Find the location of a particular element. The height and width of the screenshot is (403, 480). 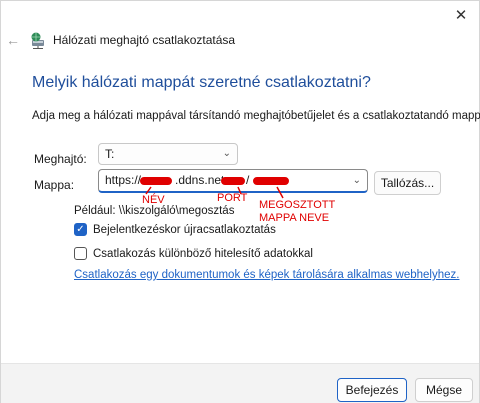

reconnect-checkbox: ✓ is located at coordinates (80, 229).